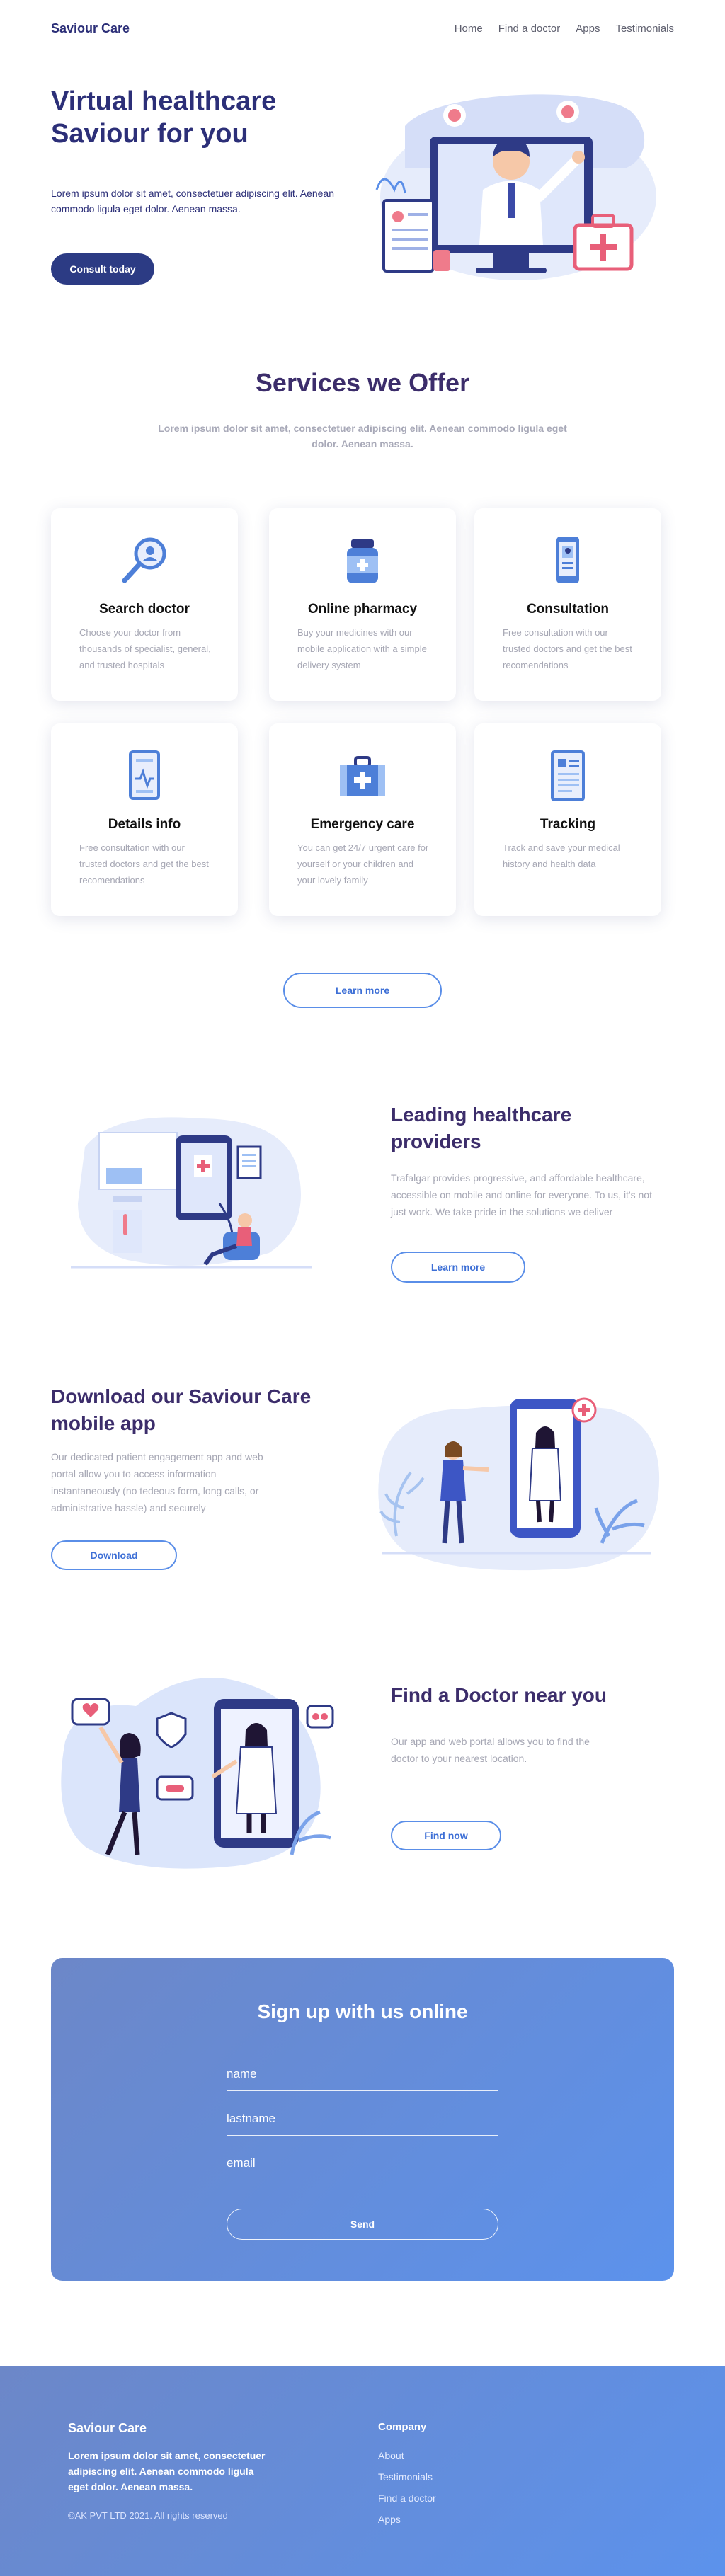 The width and height of the screenshot is (725, 2576). Describe the element at coordinates (164, 117) in the screenshot. I see `hero-title: Virtual healthcare Saviour for you` at that location.